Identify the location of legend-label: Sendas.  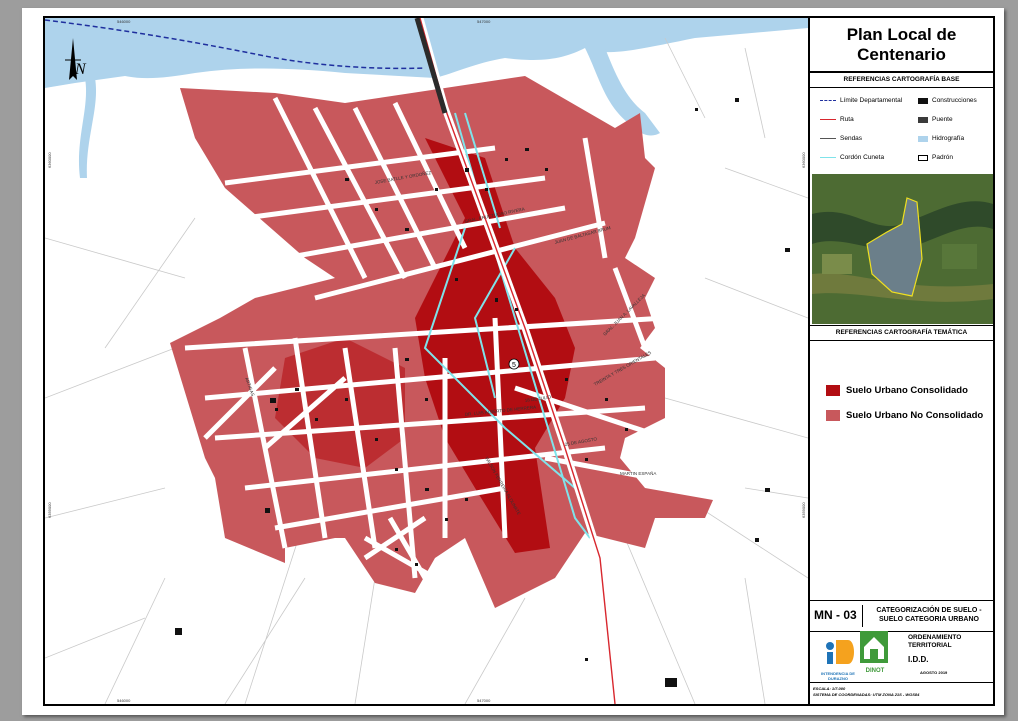
(851, 138).